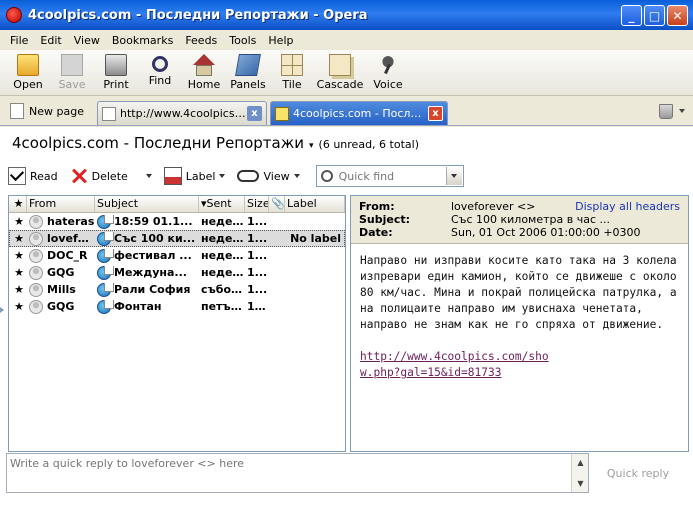 Image resolution: width=693 pixels, height=518 pixels. What do you see at coordinates (326, 176) in the screenshot?
I see `search-icon` at bounding box center [326, 176].